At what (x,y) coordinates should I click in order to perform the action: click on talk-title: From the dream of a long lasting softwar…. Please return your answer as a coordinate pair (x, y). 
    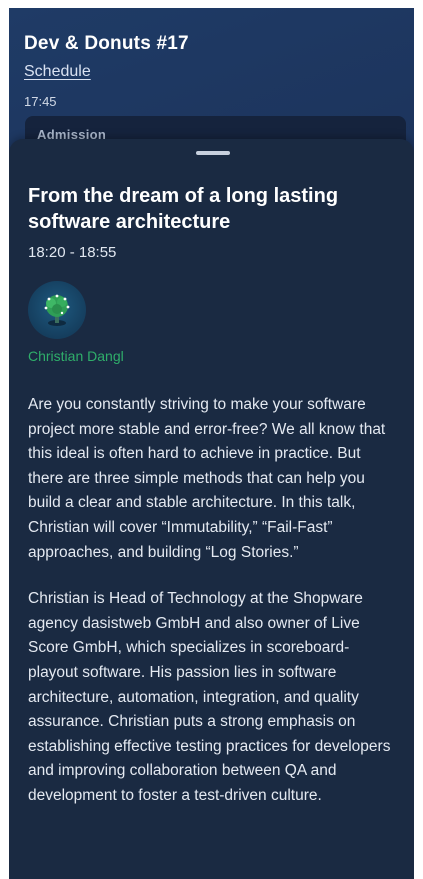
    Looking at the image, I should click on (183, 209).